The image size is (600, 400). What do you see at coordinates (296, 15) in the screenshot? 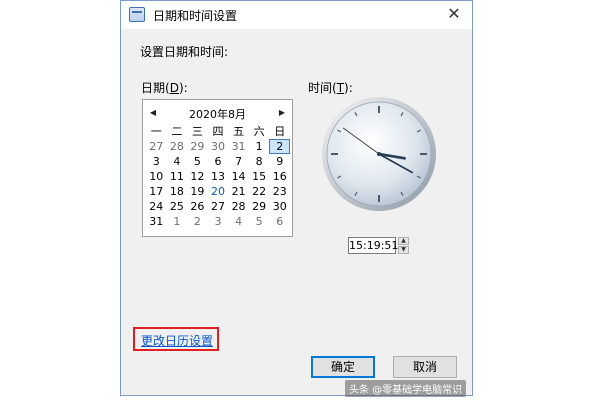
I see `title-bar: 日期和时间设置 ✕` at bounding box center [296, 15].